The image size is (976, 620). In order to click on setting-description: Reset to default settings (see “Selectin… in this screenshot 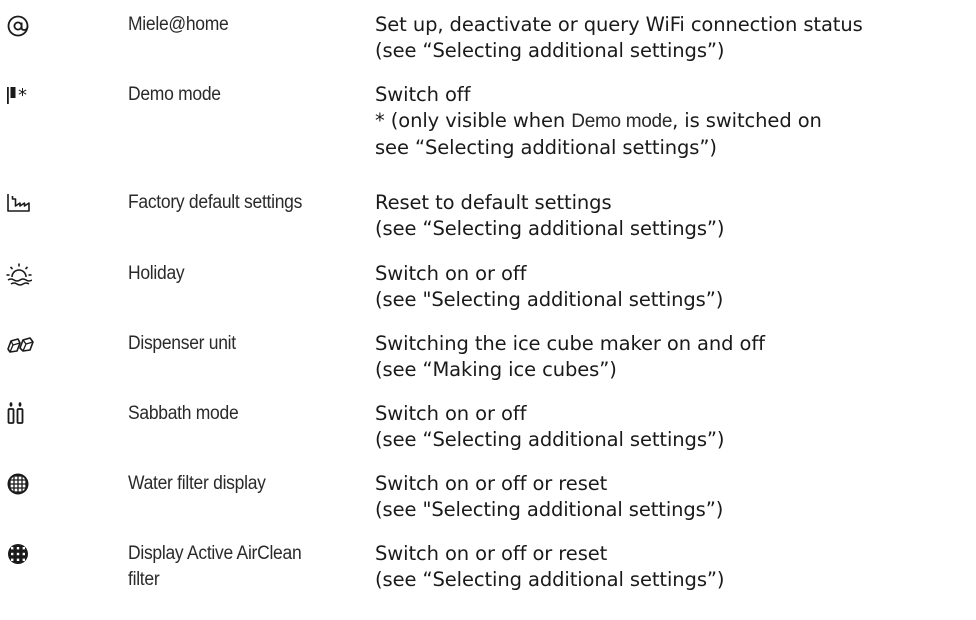, I will do `click(675, 216)`.